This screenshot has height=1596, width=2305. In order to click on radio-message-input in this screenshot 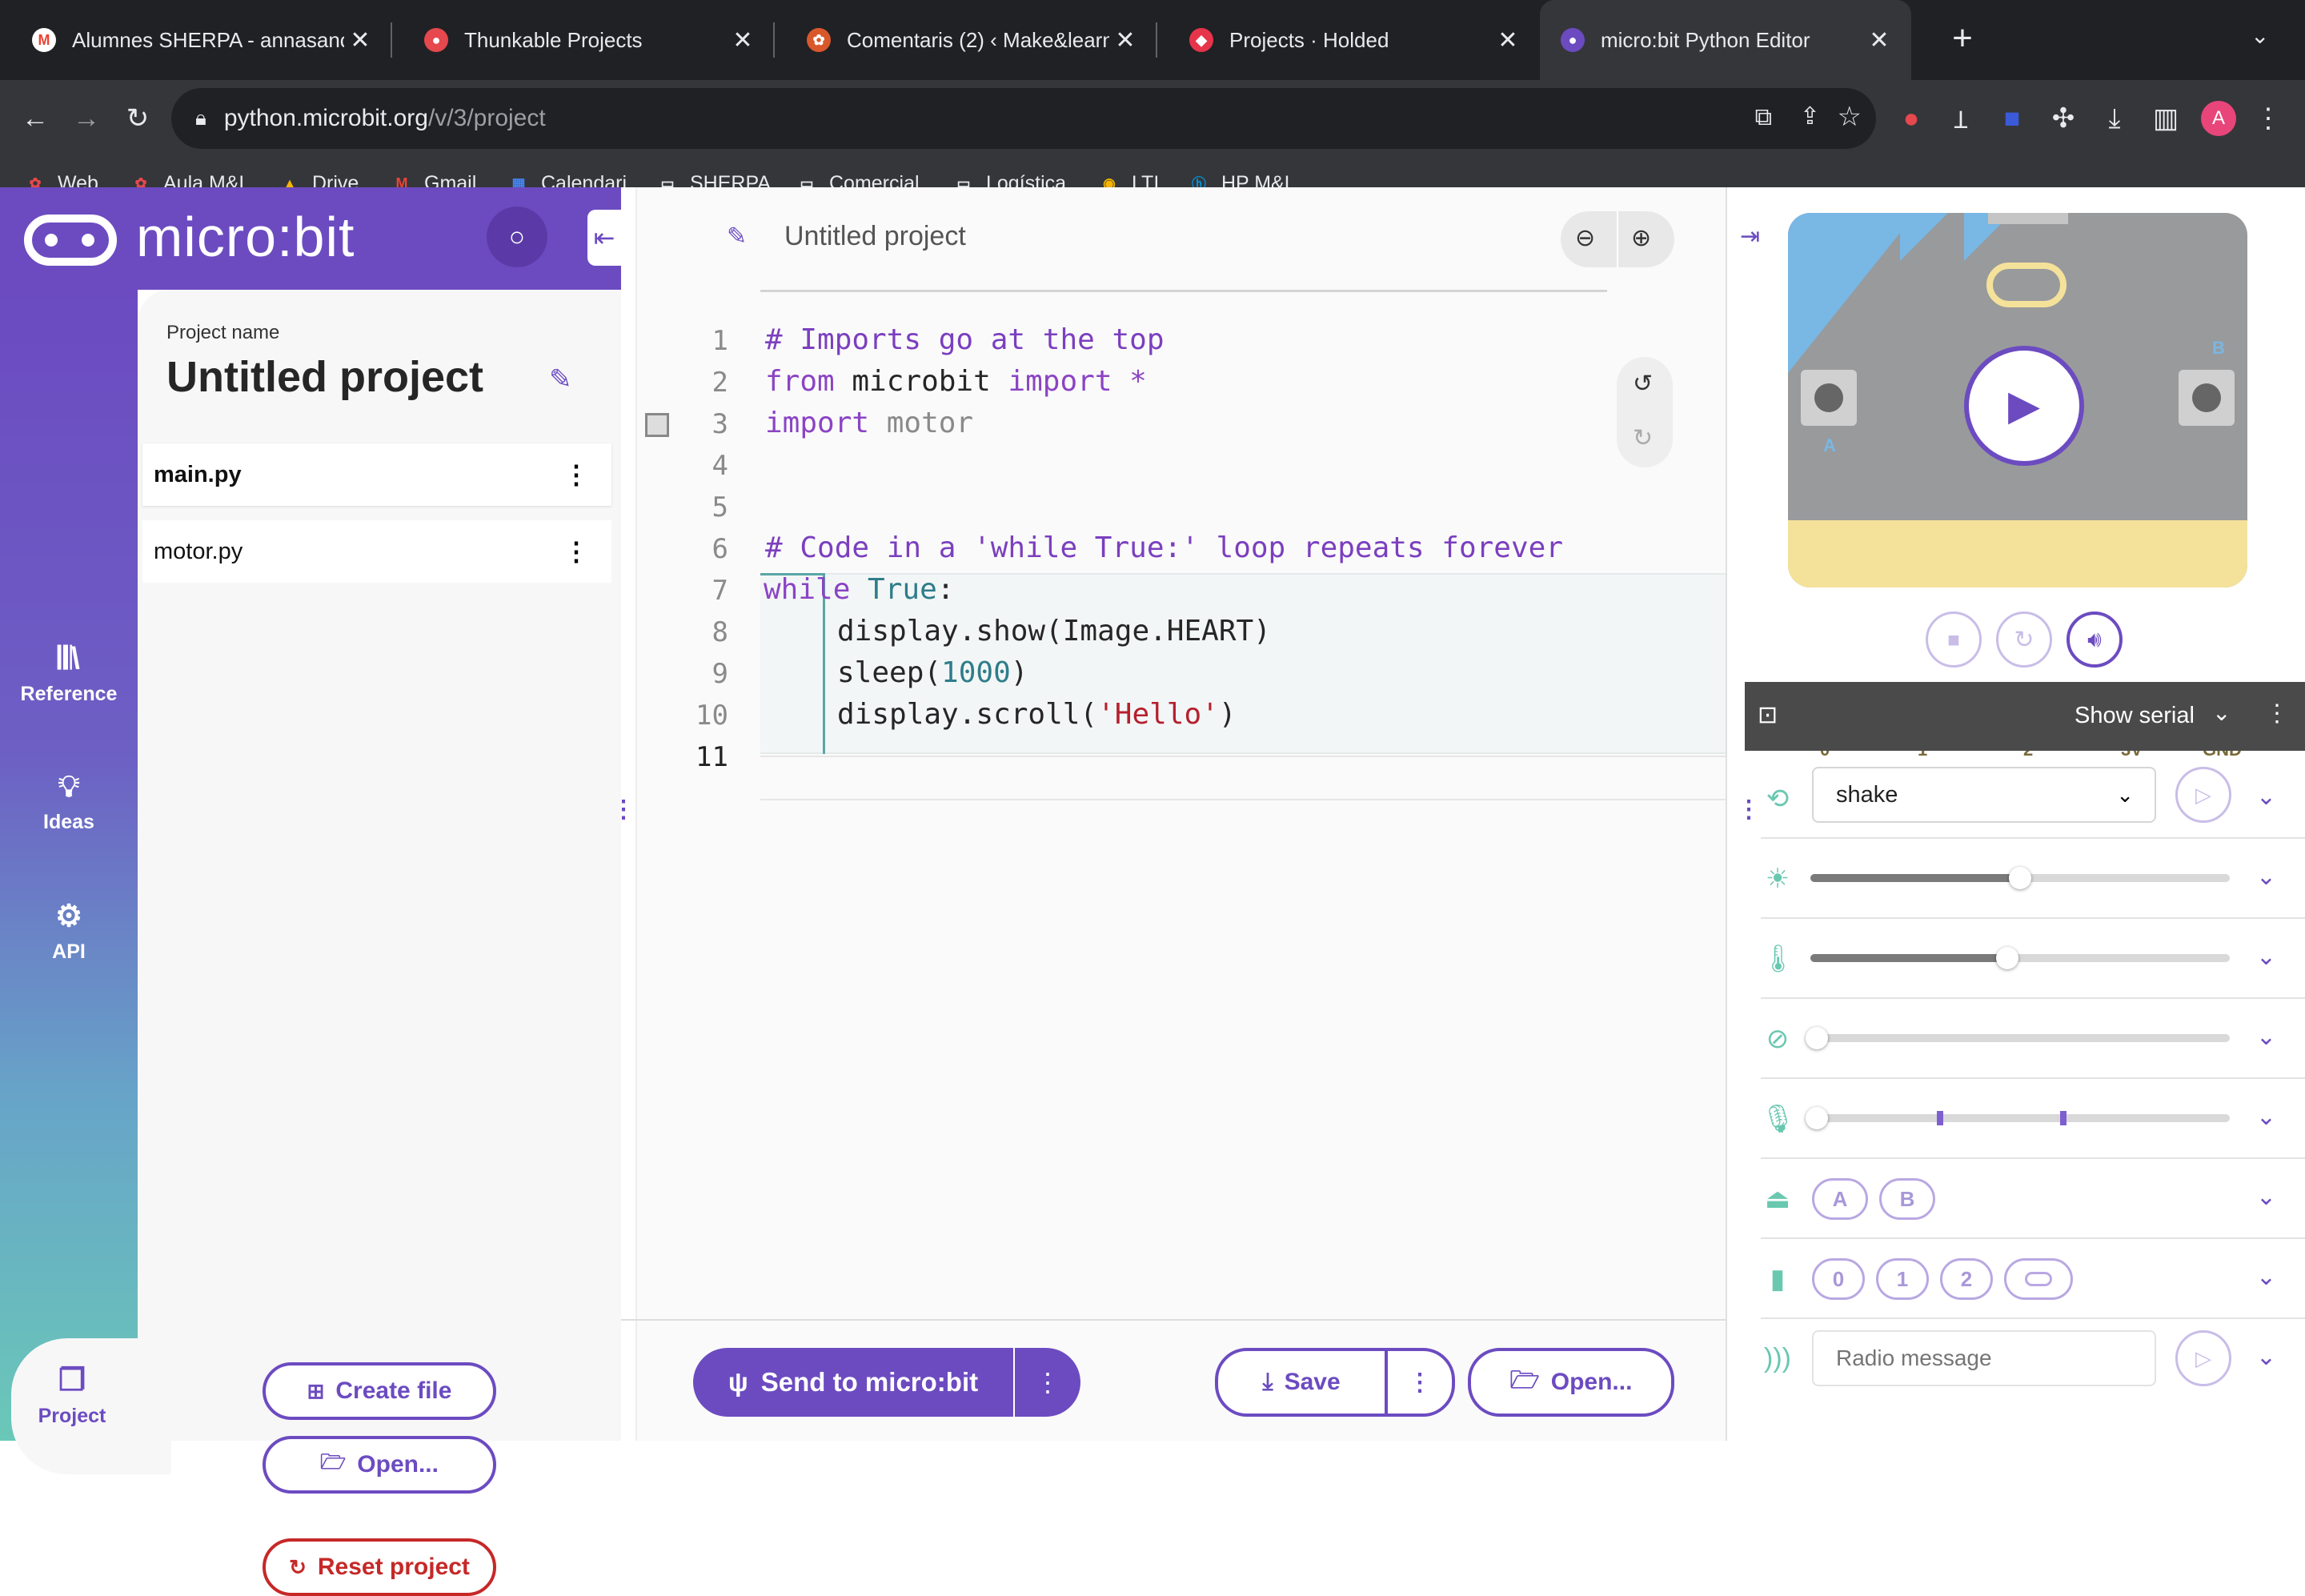, I will do `click(1984, 1358)`.